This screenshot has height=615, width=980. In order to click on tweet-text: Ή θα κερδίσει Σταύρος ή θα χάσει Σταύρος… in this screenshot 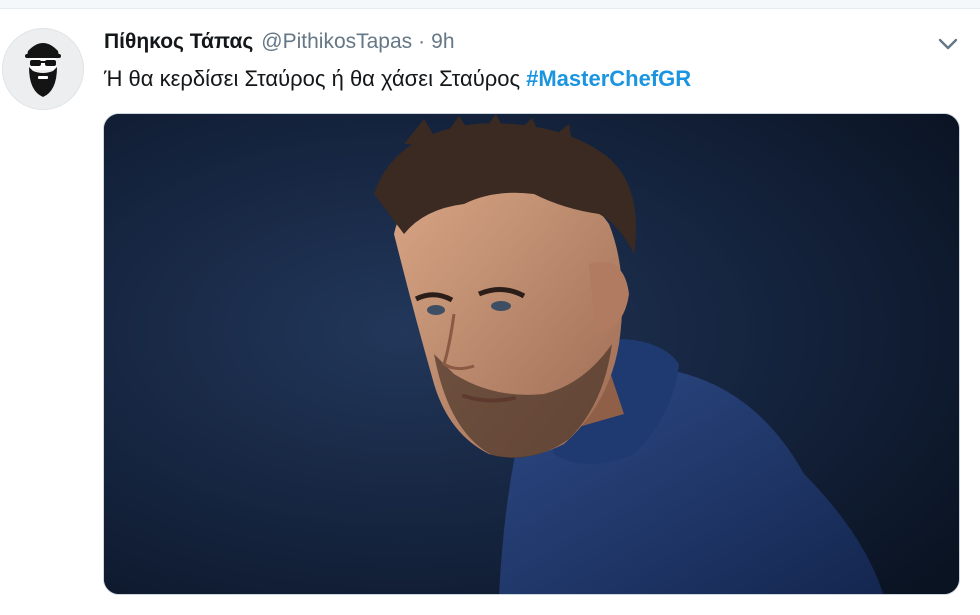, I will do `click(397, 79)`.